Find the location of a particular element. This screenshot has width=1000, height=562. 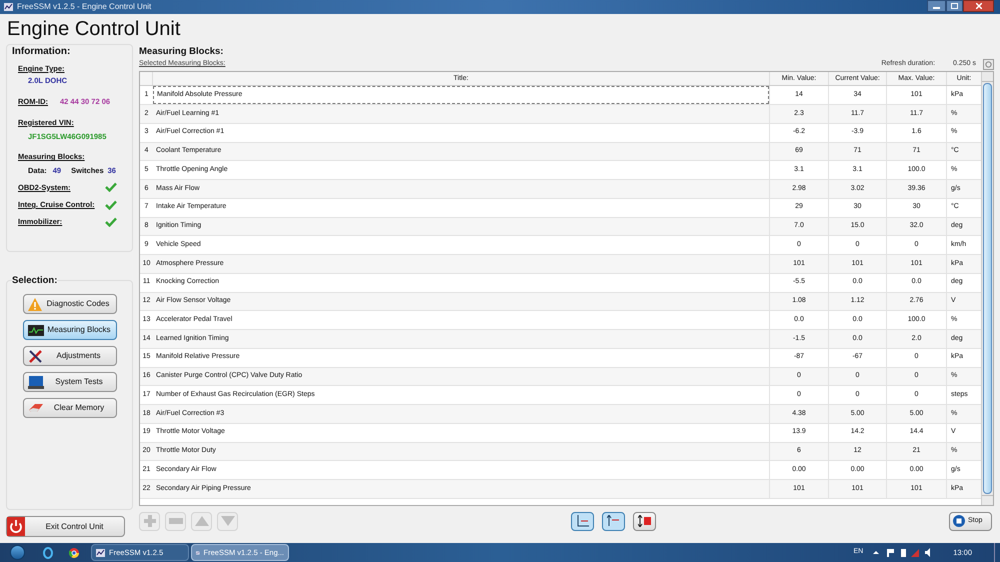

max-value-icon is located at coordinates (613, 521).